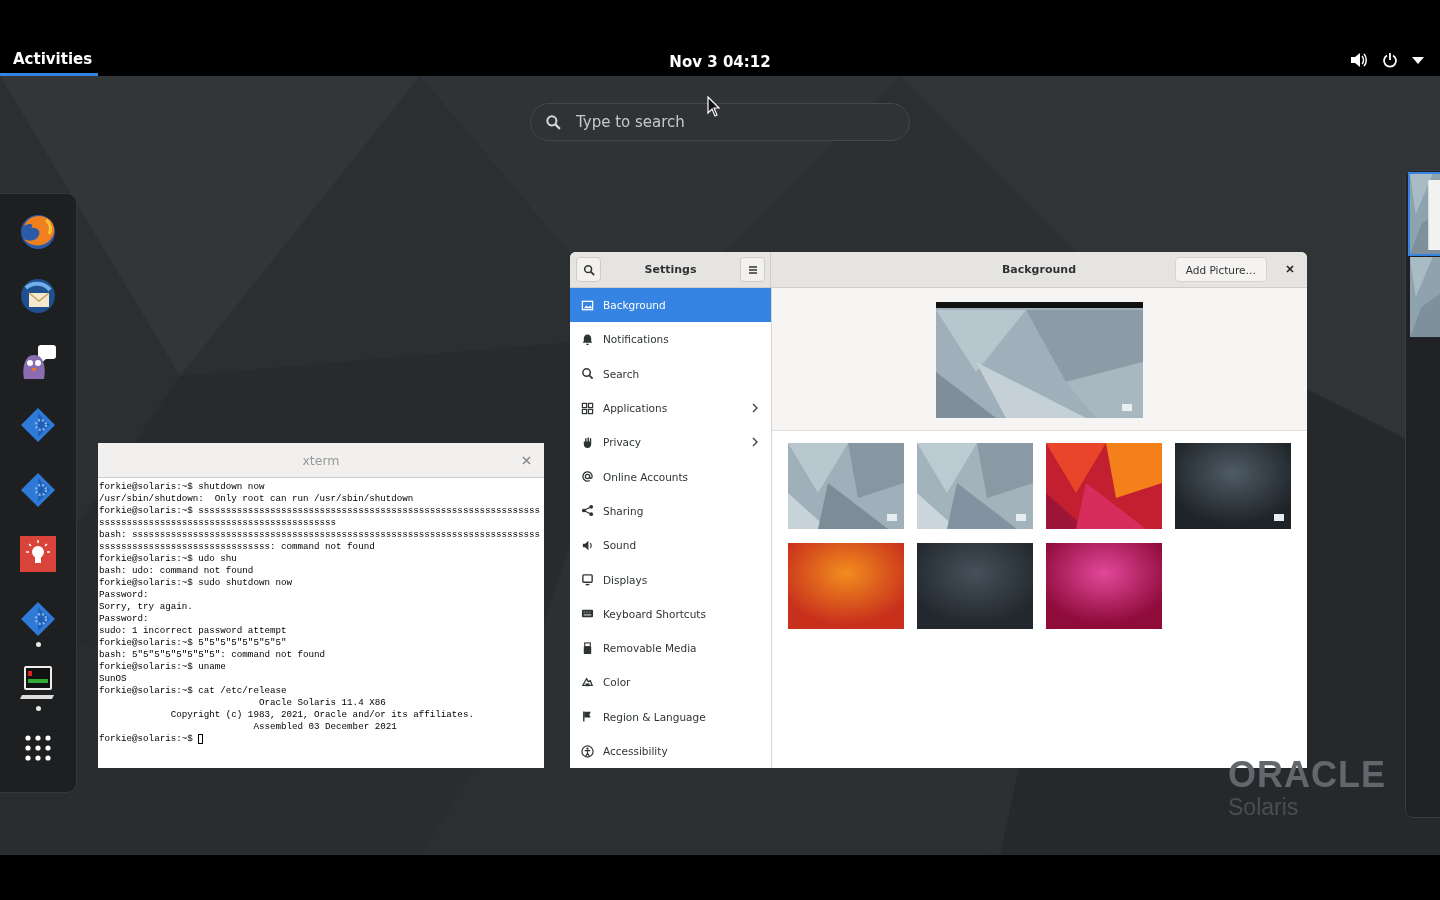 The width and height of the screenshot is (1440, 900). Describe the element at coordinates (720, 62) in the screenshot. I see `clock: Nov 3 04:12` at that location.